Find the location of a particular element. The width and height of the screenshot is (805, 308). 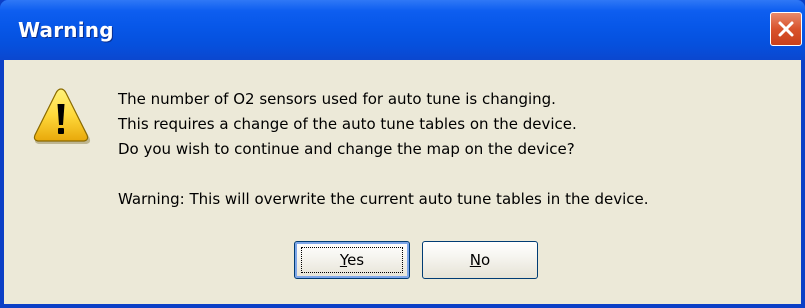

no-label: No is located at coordinates (480, 260).